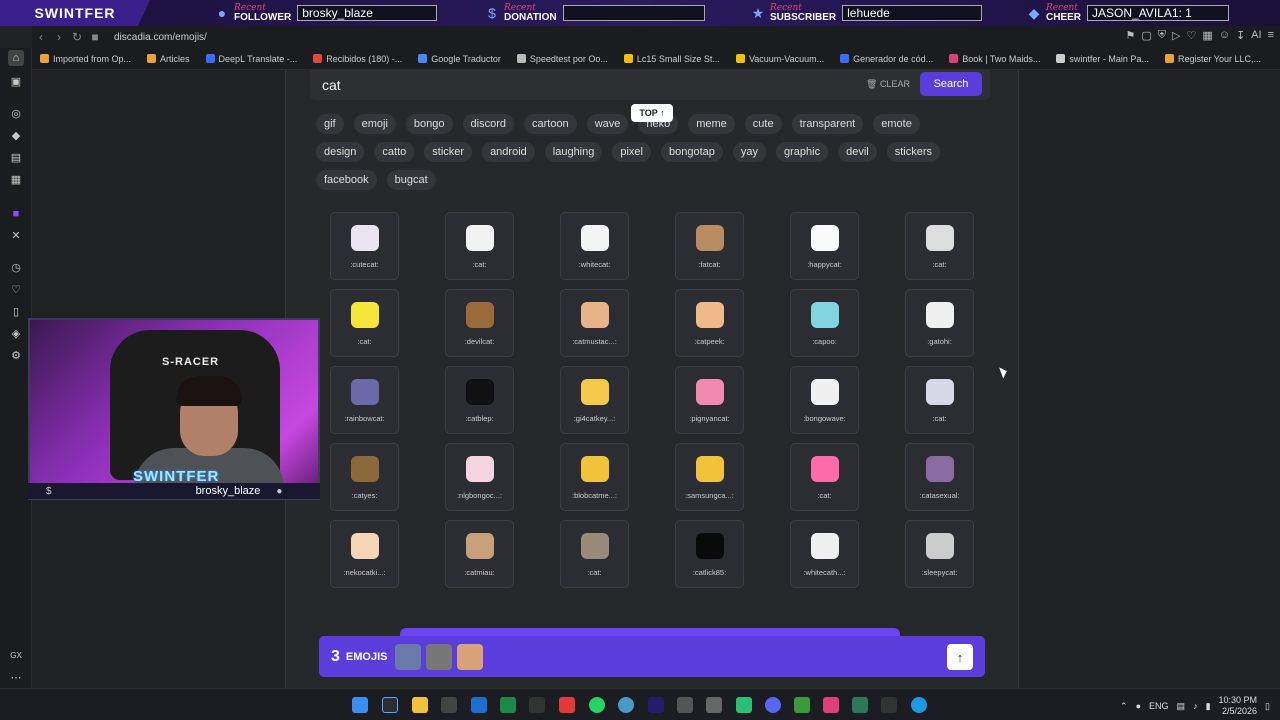 This screenshot has height=720, width=1280. I want to click on bookmark-item: Google Traductor, so click(459, 59).